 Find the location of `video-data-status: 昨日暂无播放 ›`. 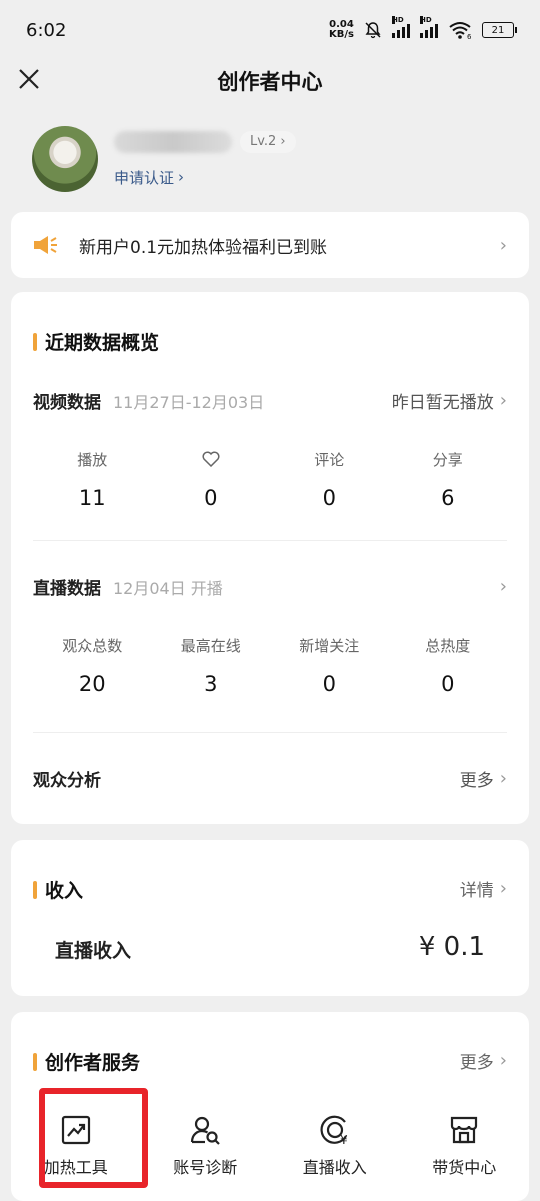

video-data-status: 昨日暂无播放 › is located at coordinates (449, 400).